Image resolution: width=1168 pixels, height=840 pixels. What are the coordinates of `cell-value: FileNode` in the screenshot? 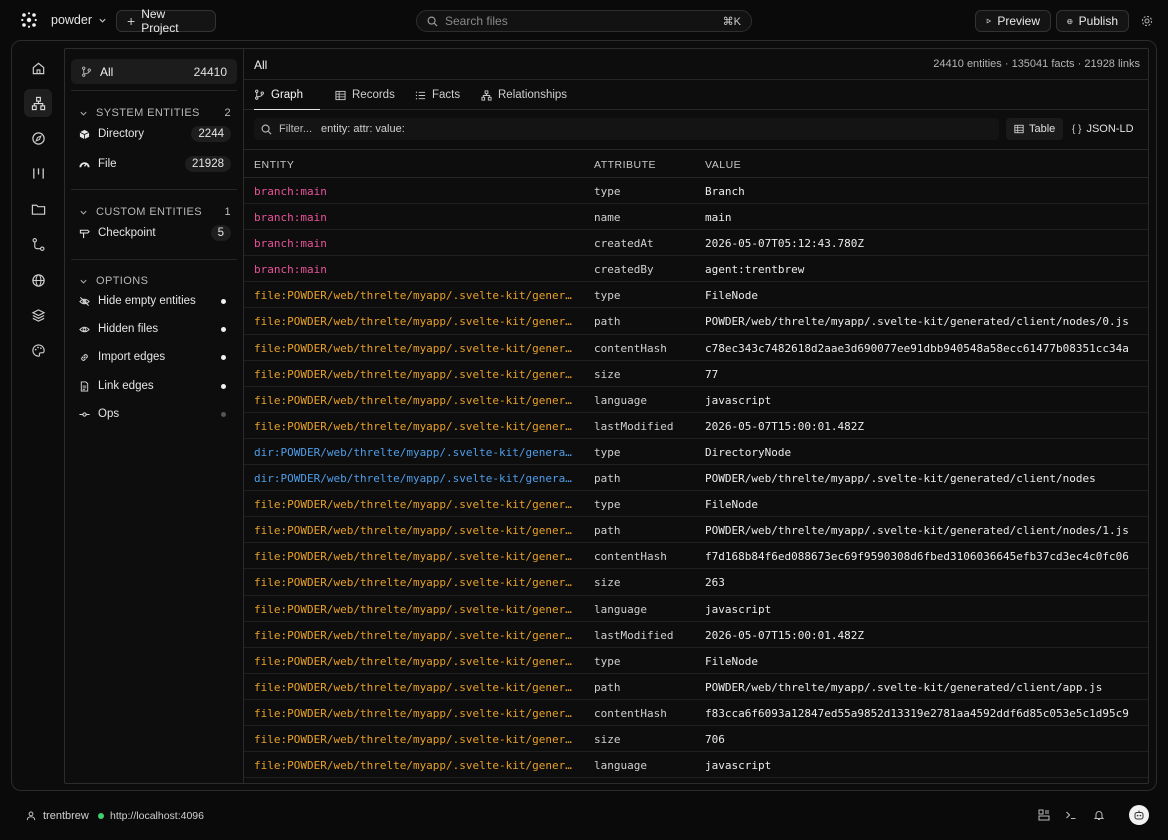 It's located at (731, 505).